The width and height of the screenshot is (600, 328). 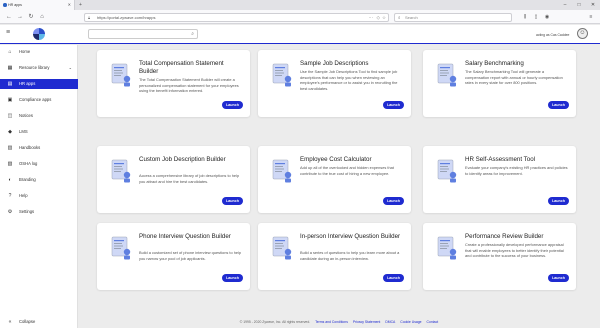 What do you see at coordinates (390, 322) in the screenshot?
I see `footer-link-dmca: DMCA` at bounding box center [390, 322].